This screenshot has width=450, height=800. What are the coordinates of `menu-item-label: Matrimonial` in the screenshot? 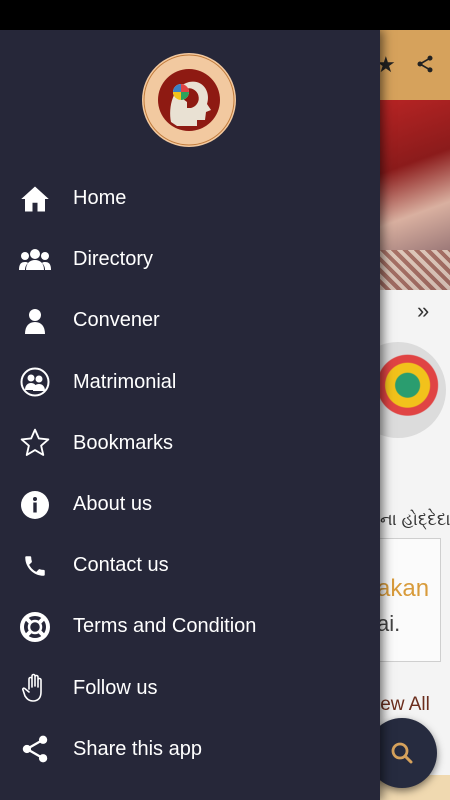 It's located at (125, 381).